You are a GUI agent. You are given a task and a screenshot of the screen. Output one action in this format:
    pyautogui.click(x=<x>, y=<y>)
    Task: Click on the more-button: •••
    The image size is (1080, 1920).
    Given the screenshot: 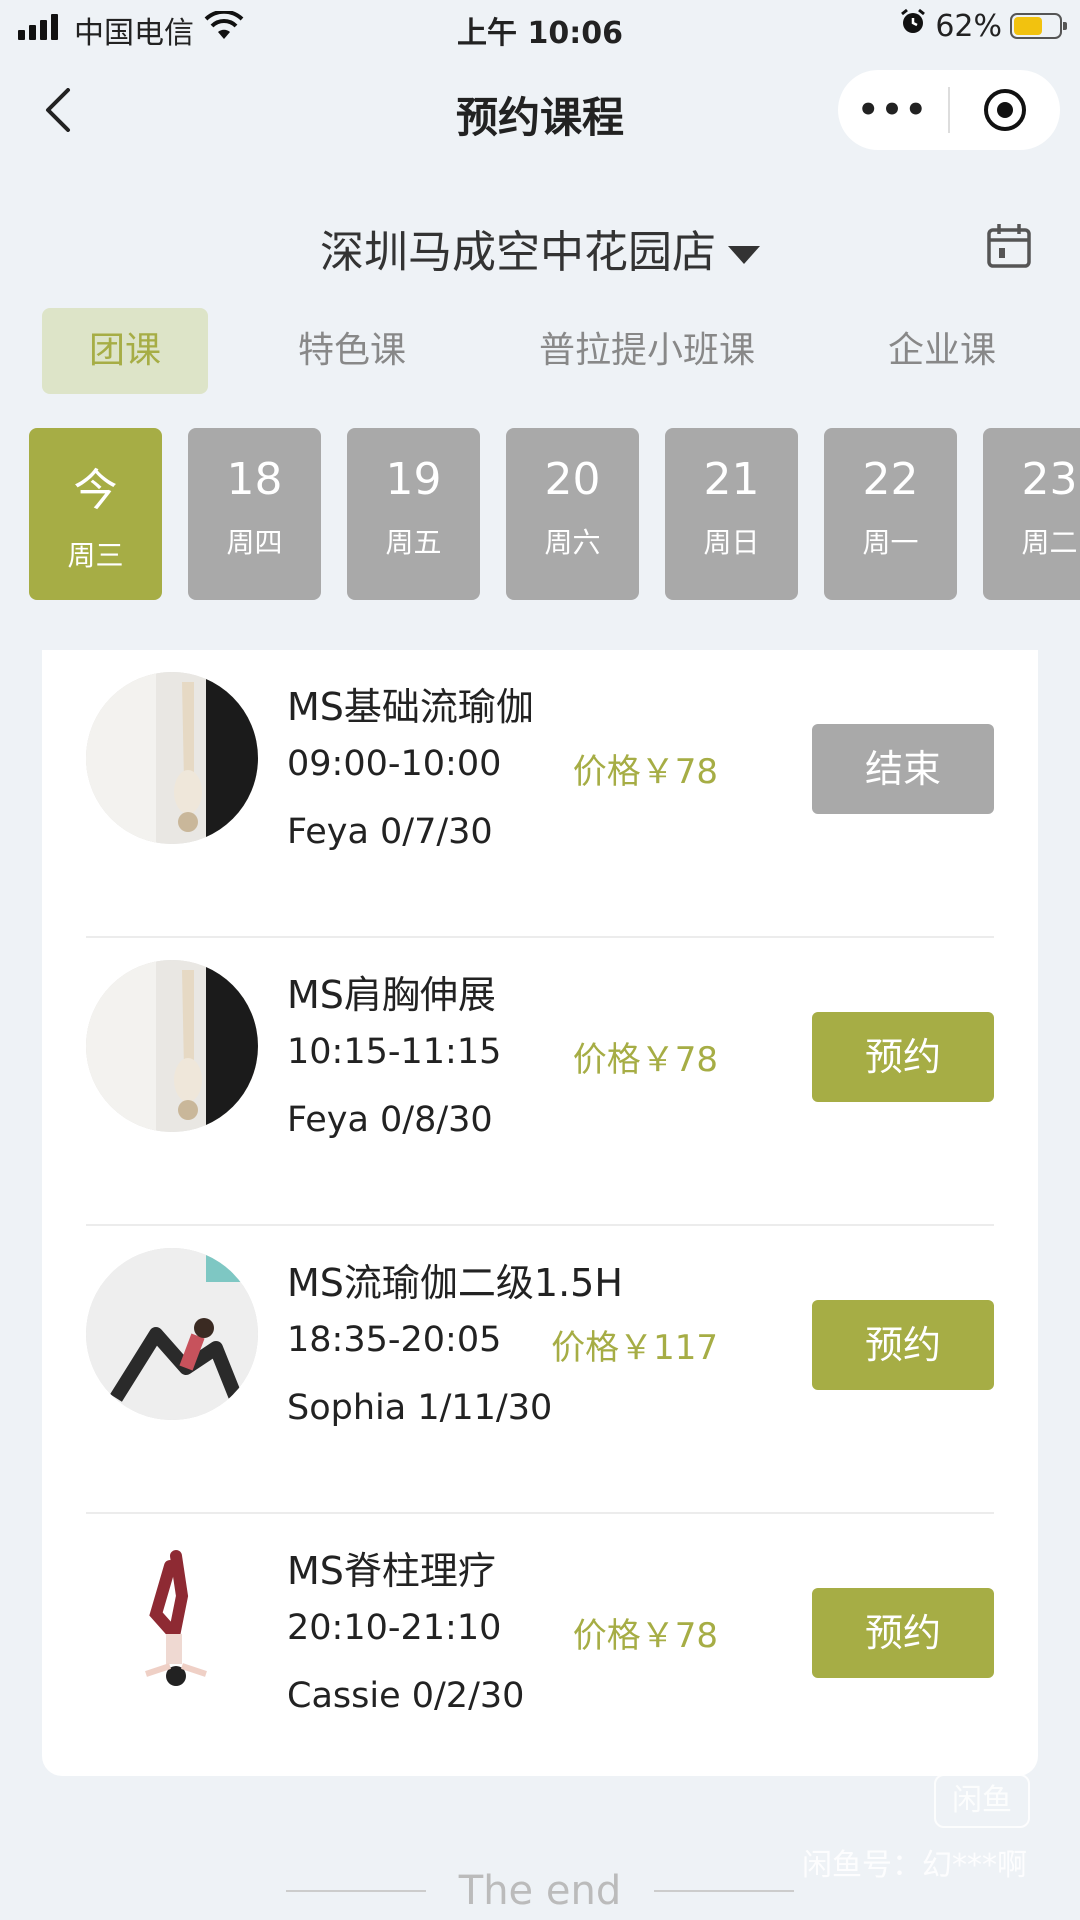 What is the action you would take?
    pyautogui.click(x=893, y=110)
    